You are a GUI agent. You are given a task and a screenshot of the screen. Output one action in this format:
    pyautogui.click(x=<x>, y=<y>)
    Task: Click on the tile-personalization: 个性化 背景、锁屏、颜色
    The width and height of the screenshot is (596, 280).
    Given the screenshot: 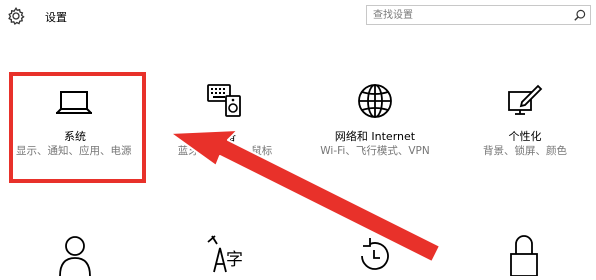 What is the action you would take?
    pyautogui.click(x=525, y=135)
    